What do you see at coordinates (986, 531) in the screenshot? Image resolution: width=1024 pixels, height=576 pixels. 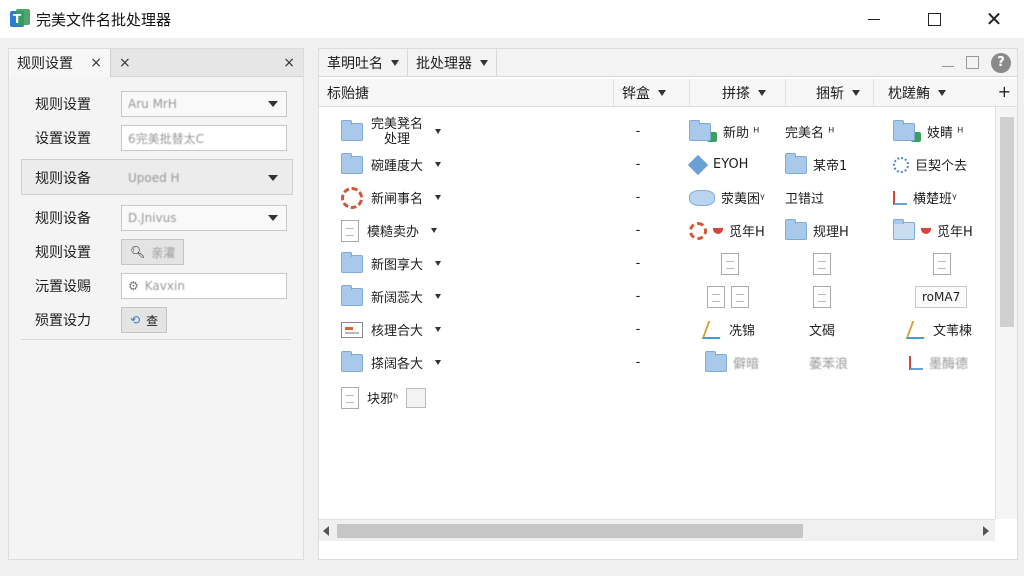 I see `scroll-right-icon` at bounding box center [986, 531].